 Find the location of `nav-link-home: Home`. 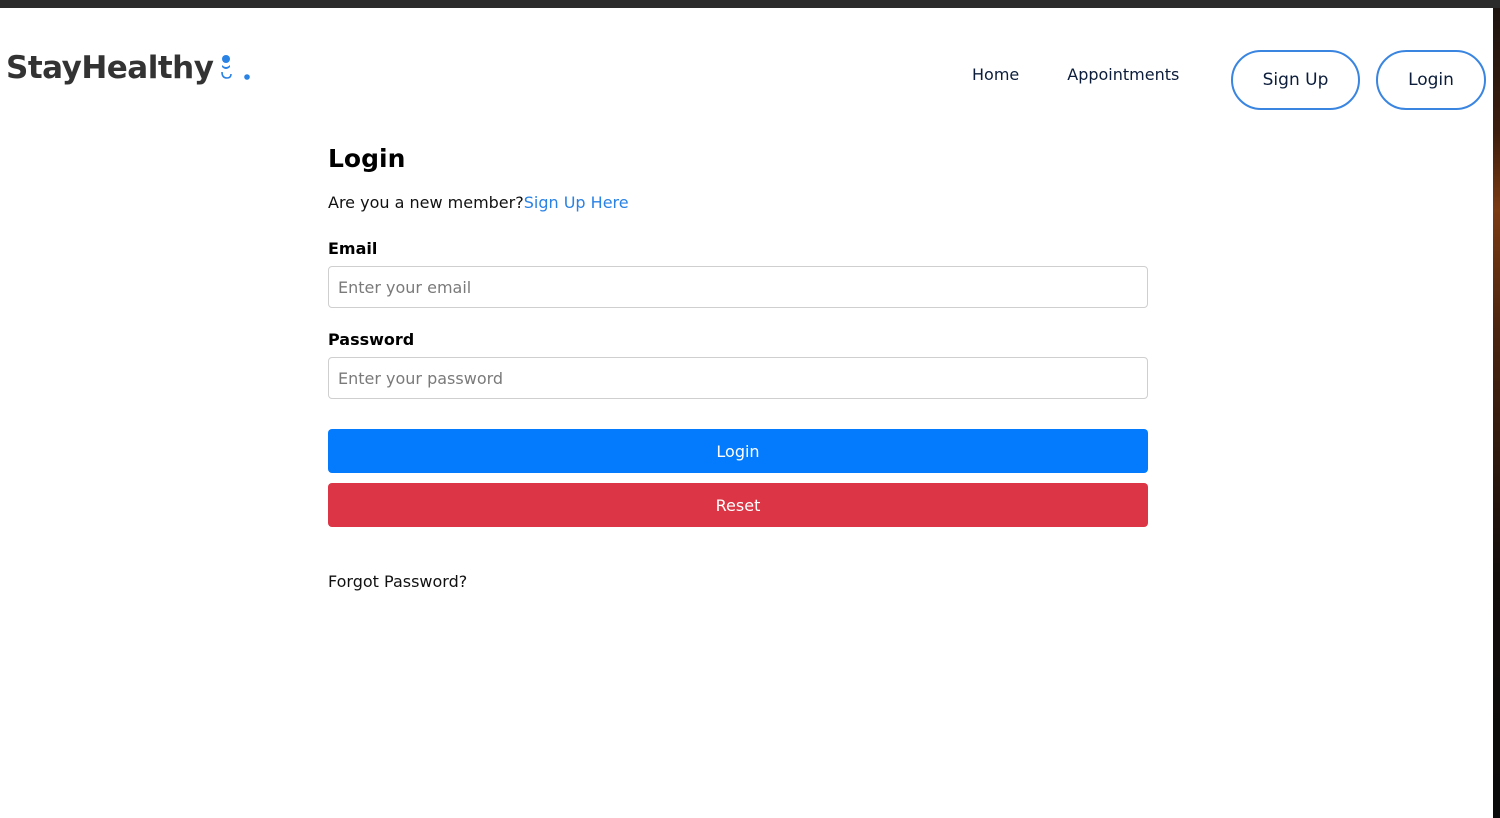

nav-link-home: Home is located at coordinates (995, 74).